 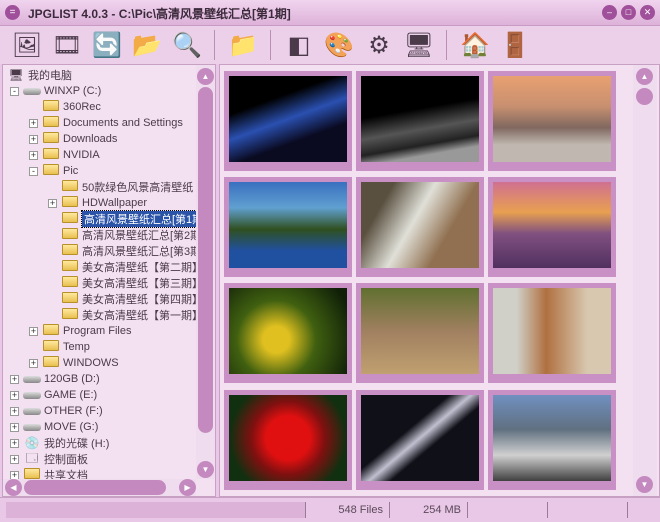 I want to click on search-button: 🔍, so click(x=187, y=45).